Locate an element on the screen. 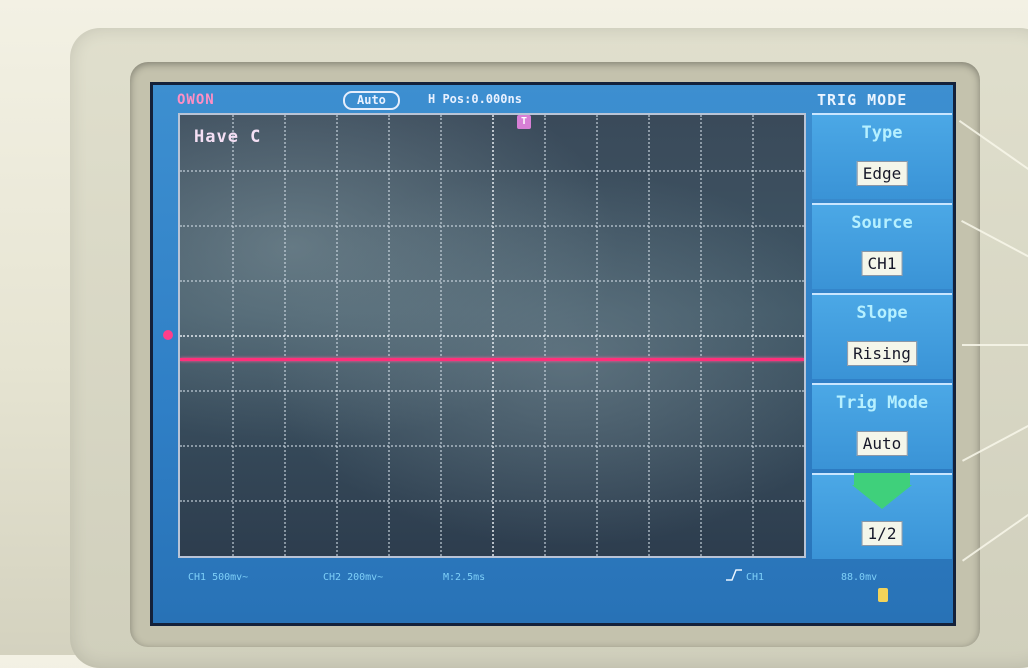 The image size is (1028, 668). menu-item-label: Type is located at coordinates (882, 133).